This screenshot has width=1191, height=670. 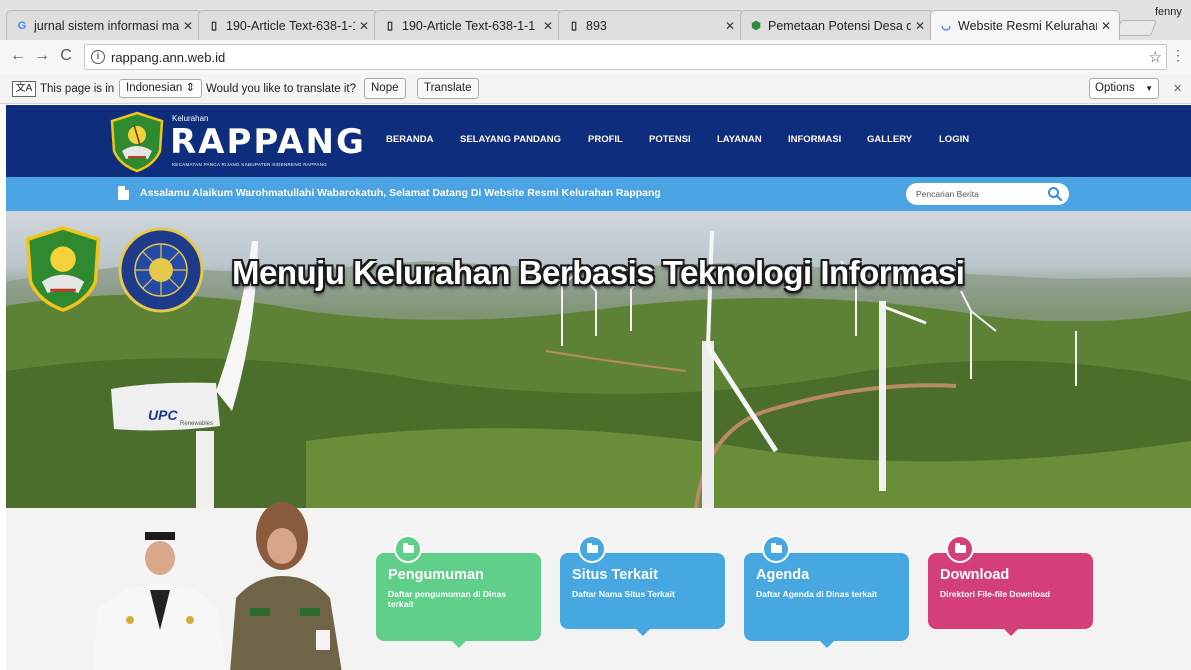 I want to click on new-tab-button, so click(x=1136, y=28).